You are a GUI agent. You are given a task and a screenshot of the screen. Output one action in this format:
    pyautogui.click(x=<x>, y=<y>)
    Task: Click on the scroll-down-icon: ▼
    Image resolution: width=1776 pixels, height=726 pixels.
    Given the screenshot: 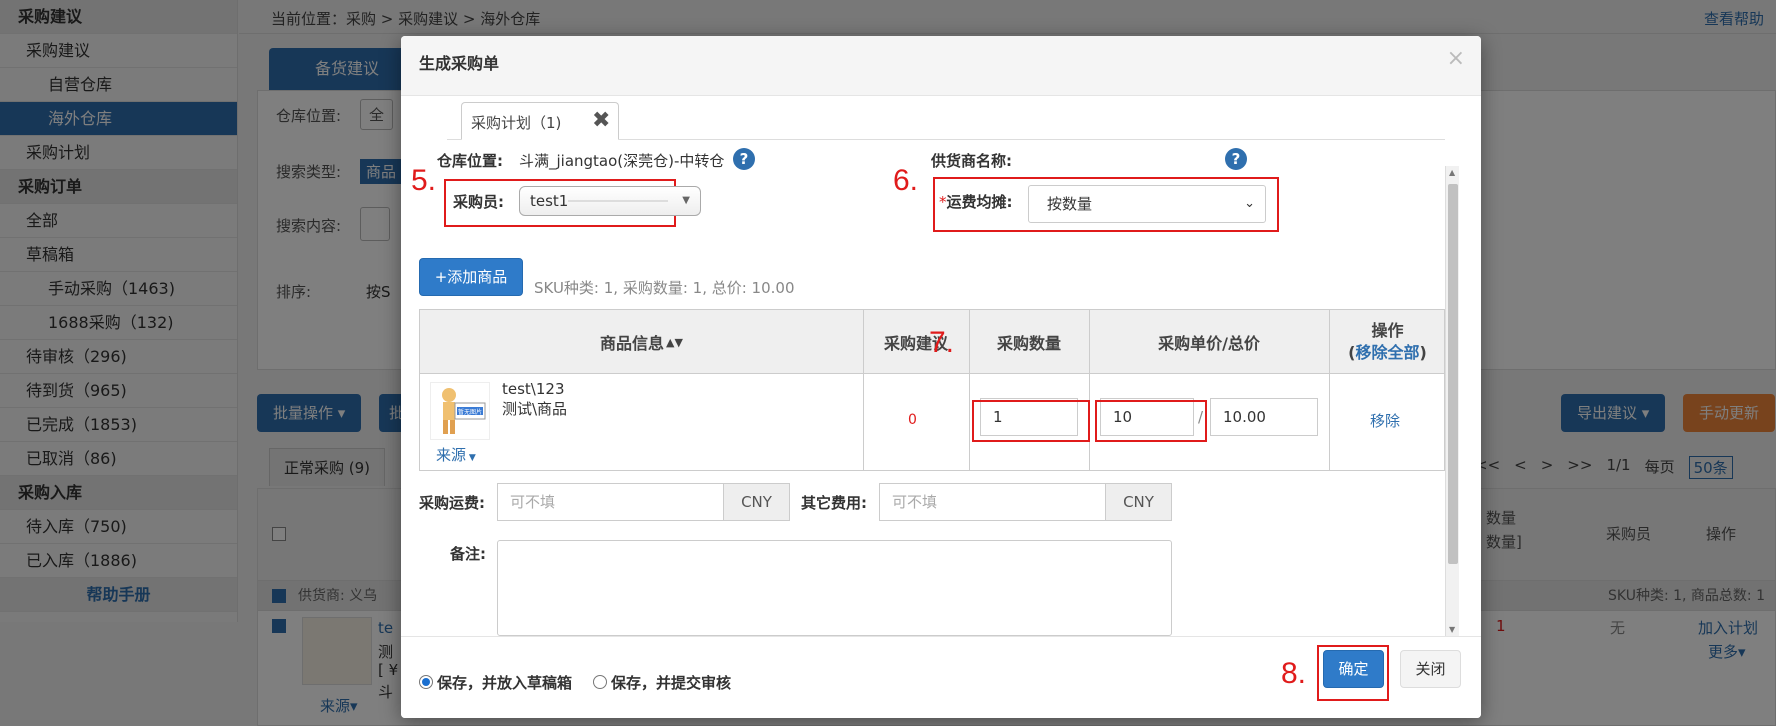 What is the action you would take?
    pyautogui.click(x=1452, y=629)
    